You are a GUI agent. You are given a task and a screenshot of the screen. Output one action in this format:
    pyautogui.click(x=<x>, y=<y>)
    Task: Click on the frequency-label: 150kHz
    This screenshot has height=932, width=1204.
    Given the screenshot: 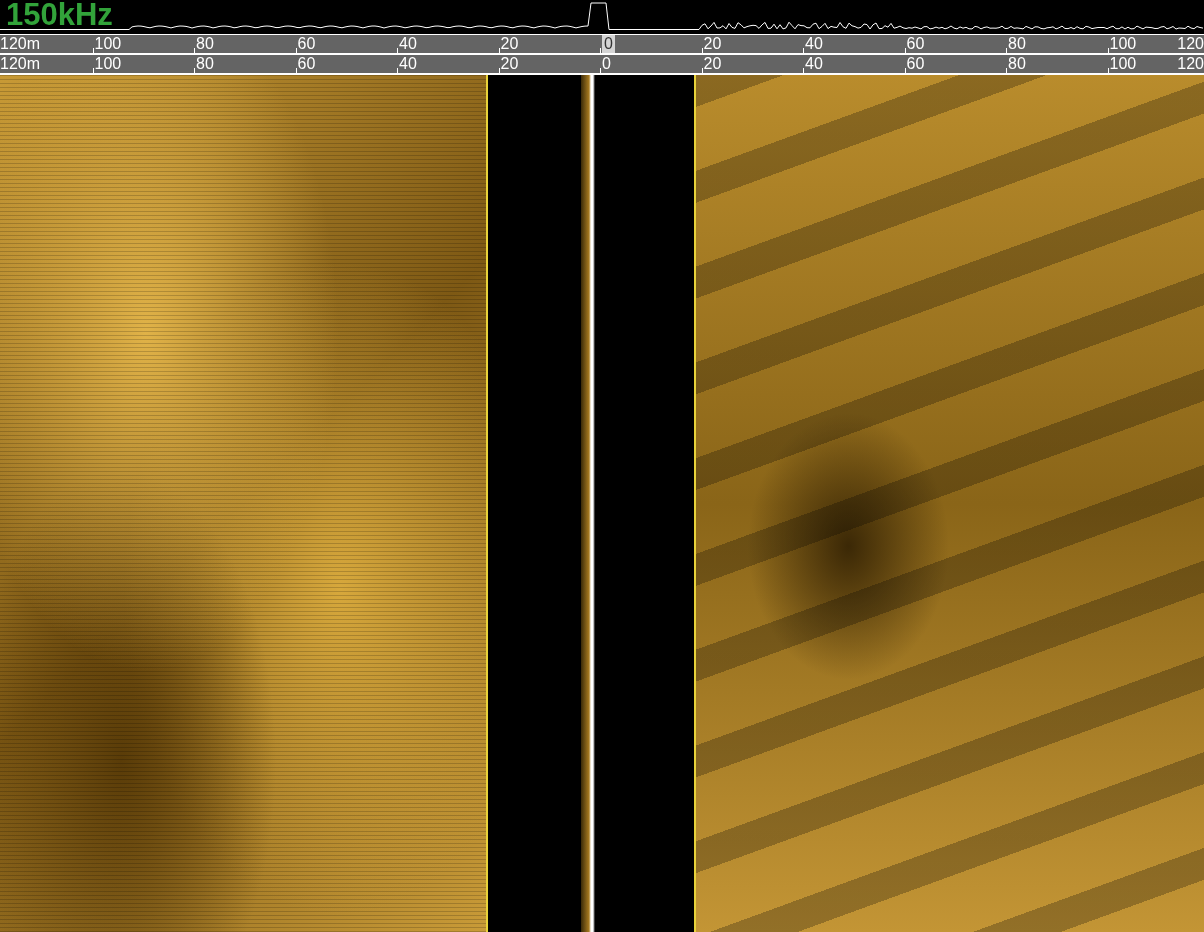 What is the action you would take?
    pyautogui.click(x=59, y=17)
    